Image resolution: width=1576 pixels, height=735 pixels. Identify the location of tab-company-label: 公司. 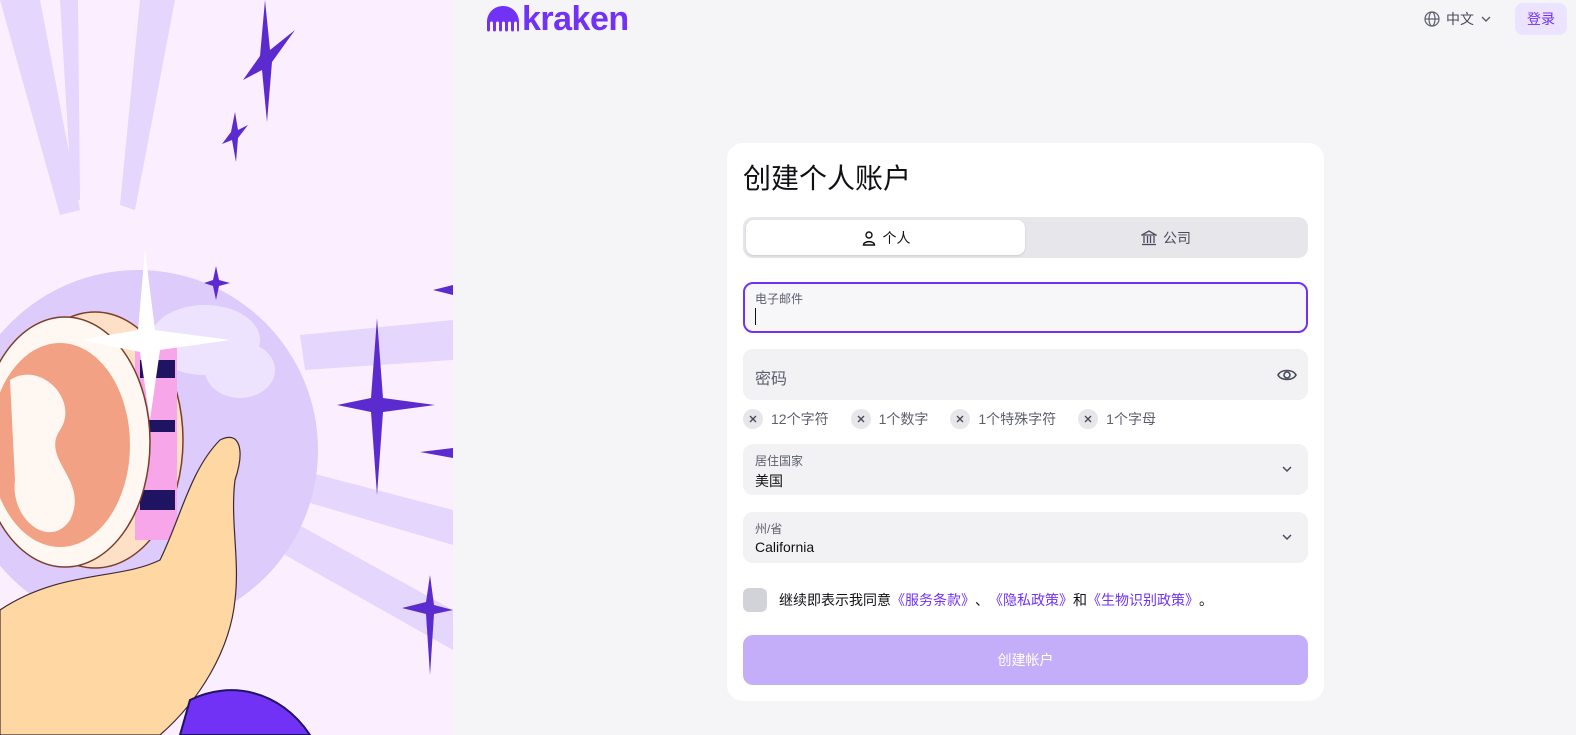
(1177, 237).